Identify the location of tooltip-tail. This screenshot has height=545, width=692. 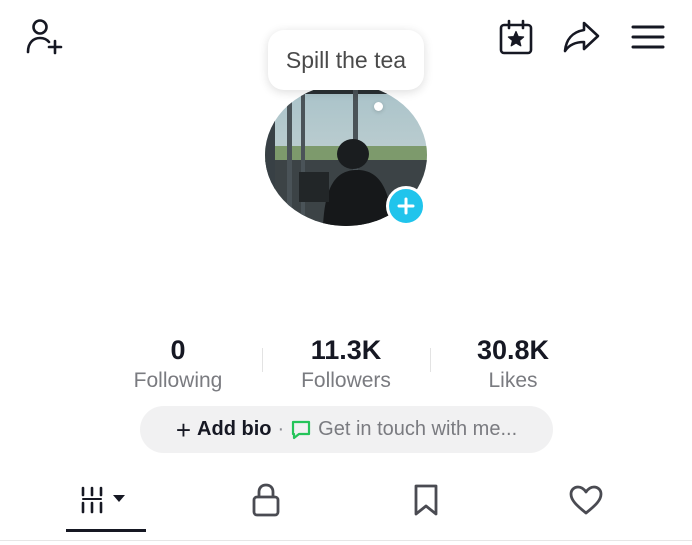
(378, 106).